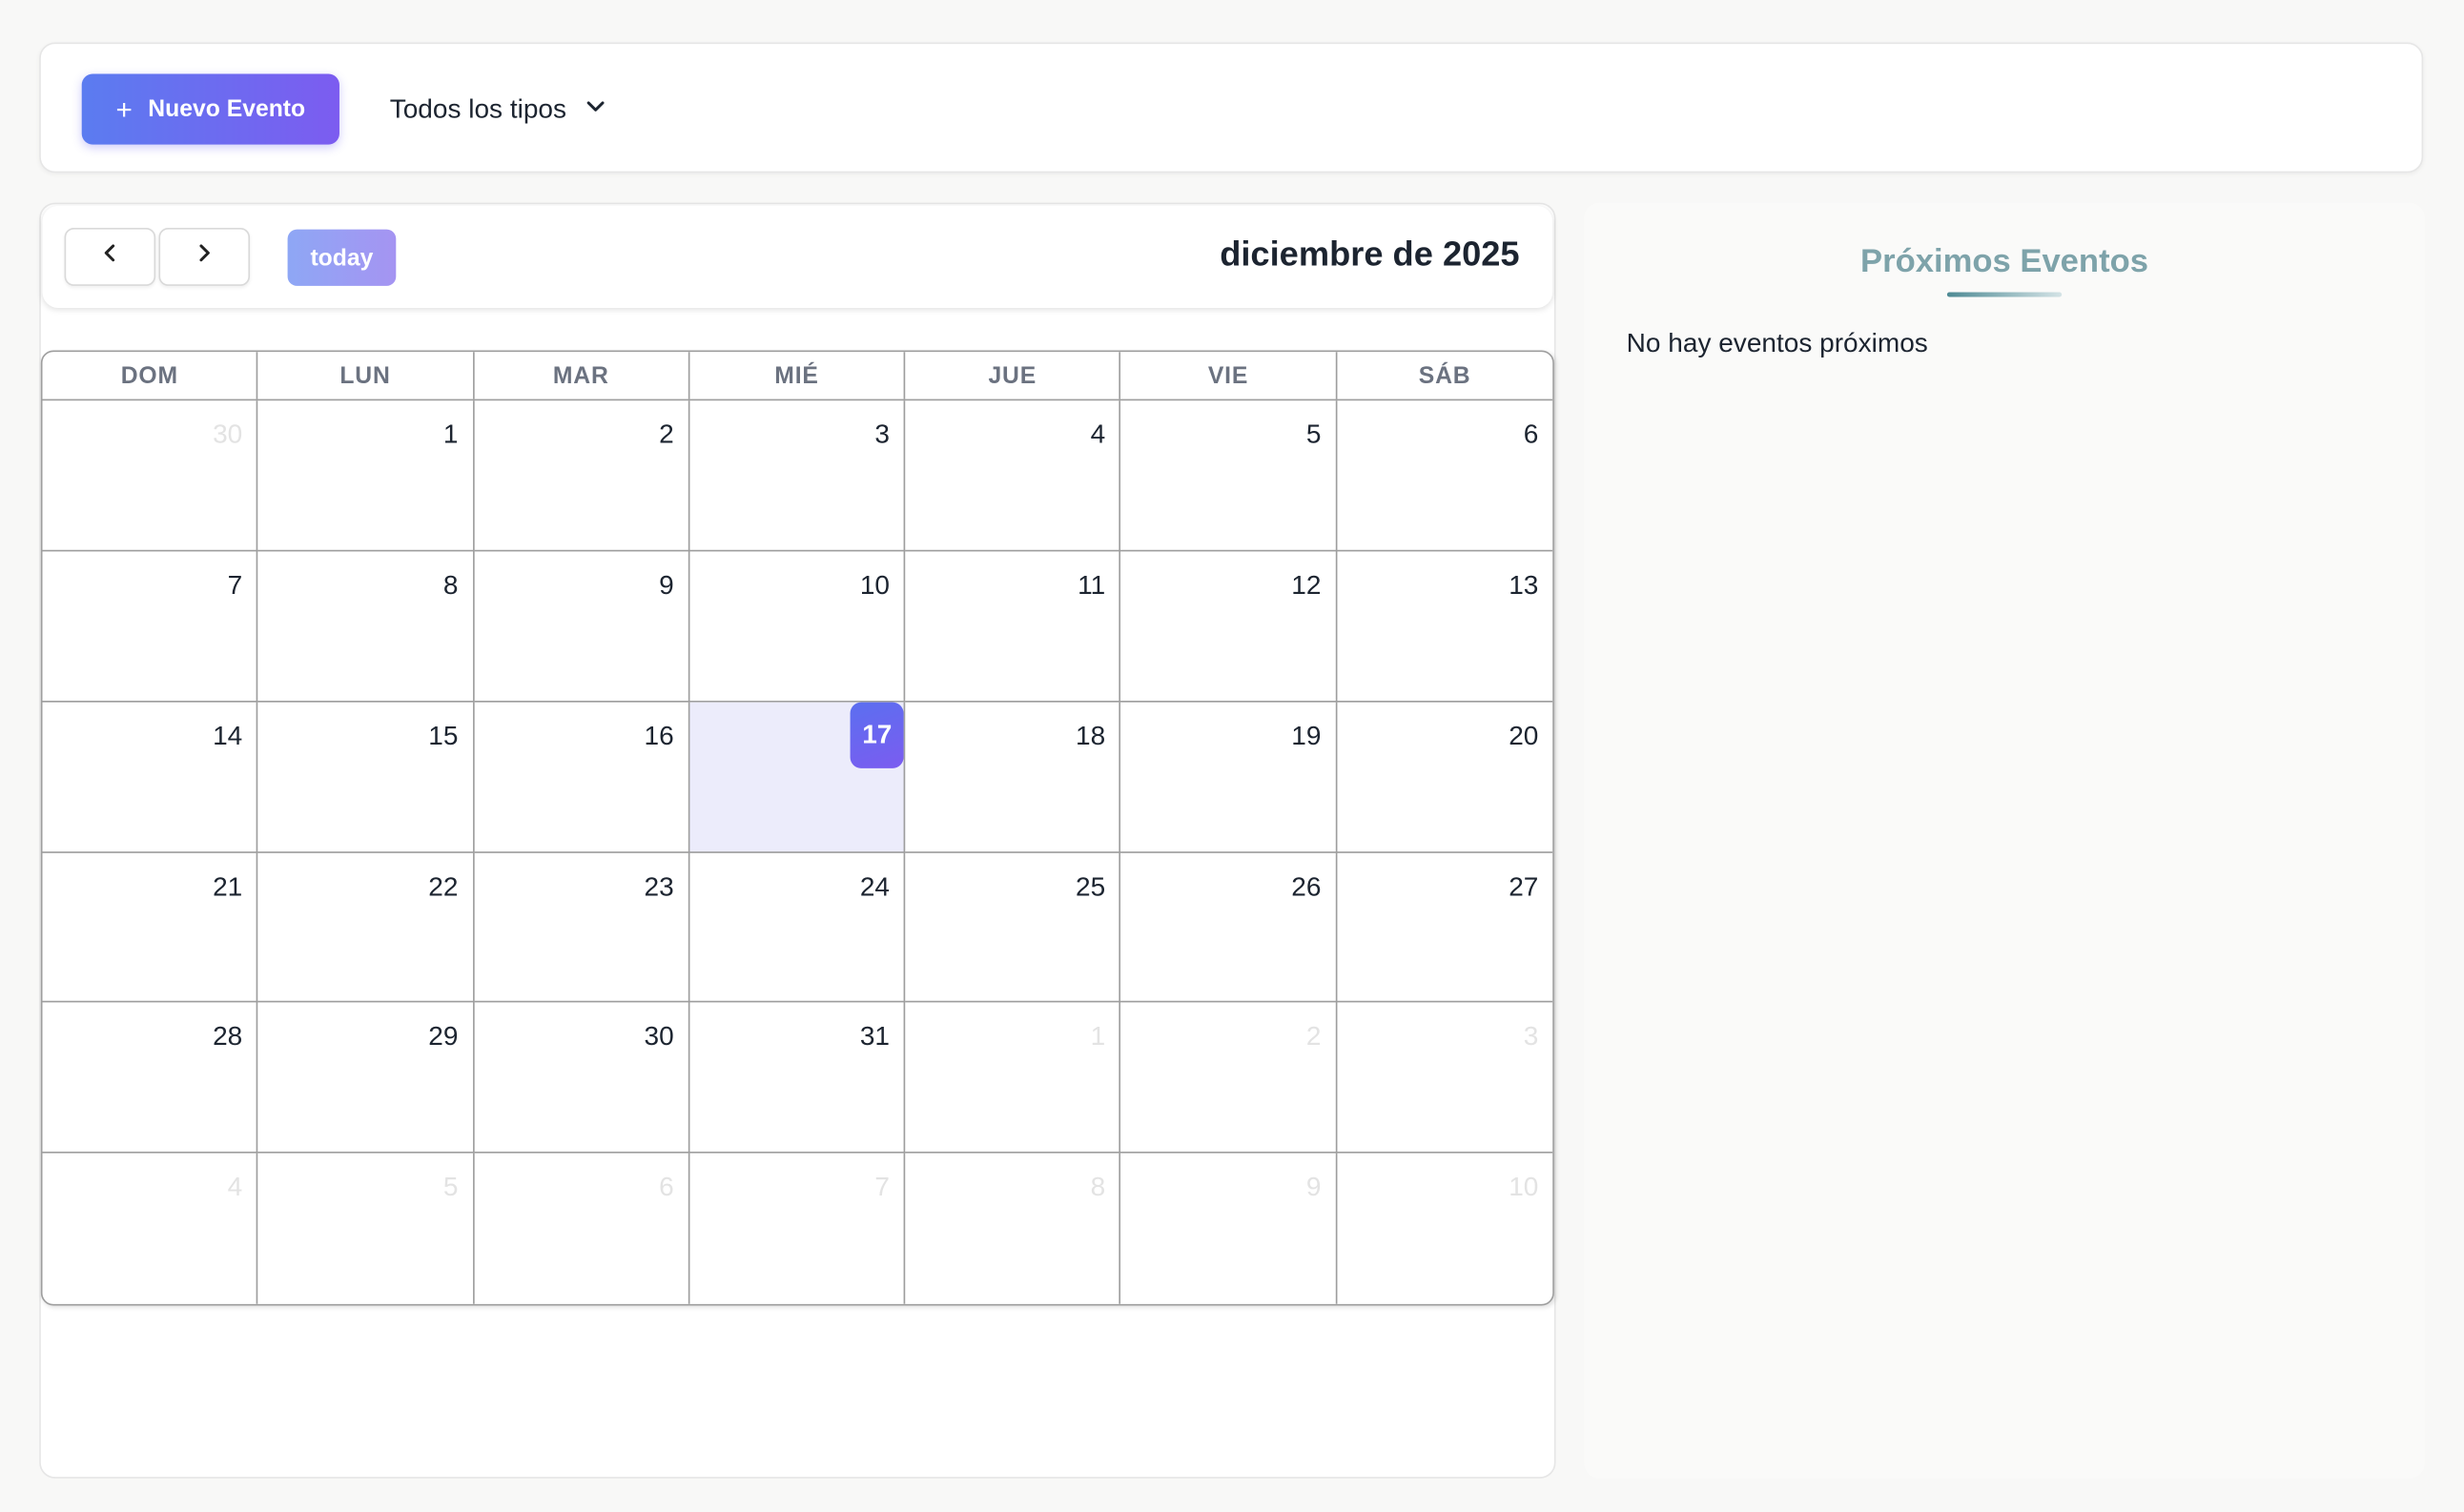  Describe the element at coordinates (1092, 585) in the screenshot. I see `day-number: 11` at that location.